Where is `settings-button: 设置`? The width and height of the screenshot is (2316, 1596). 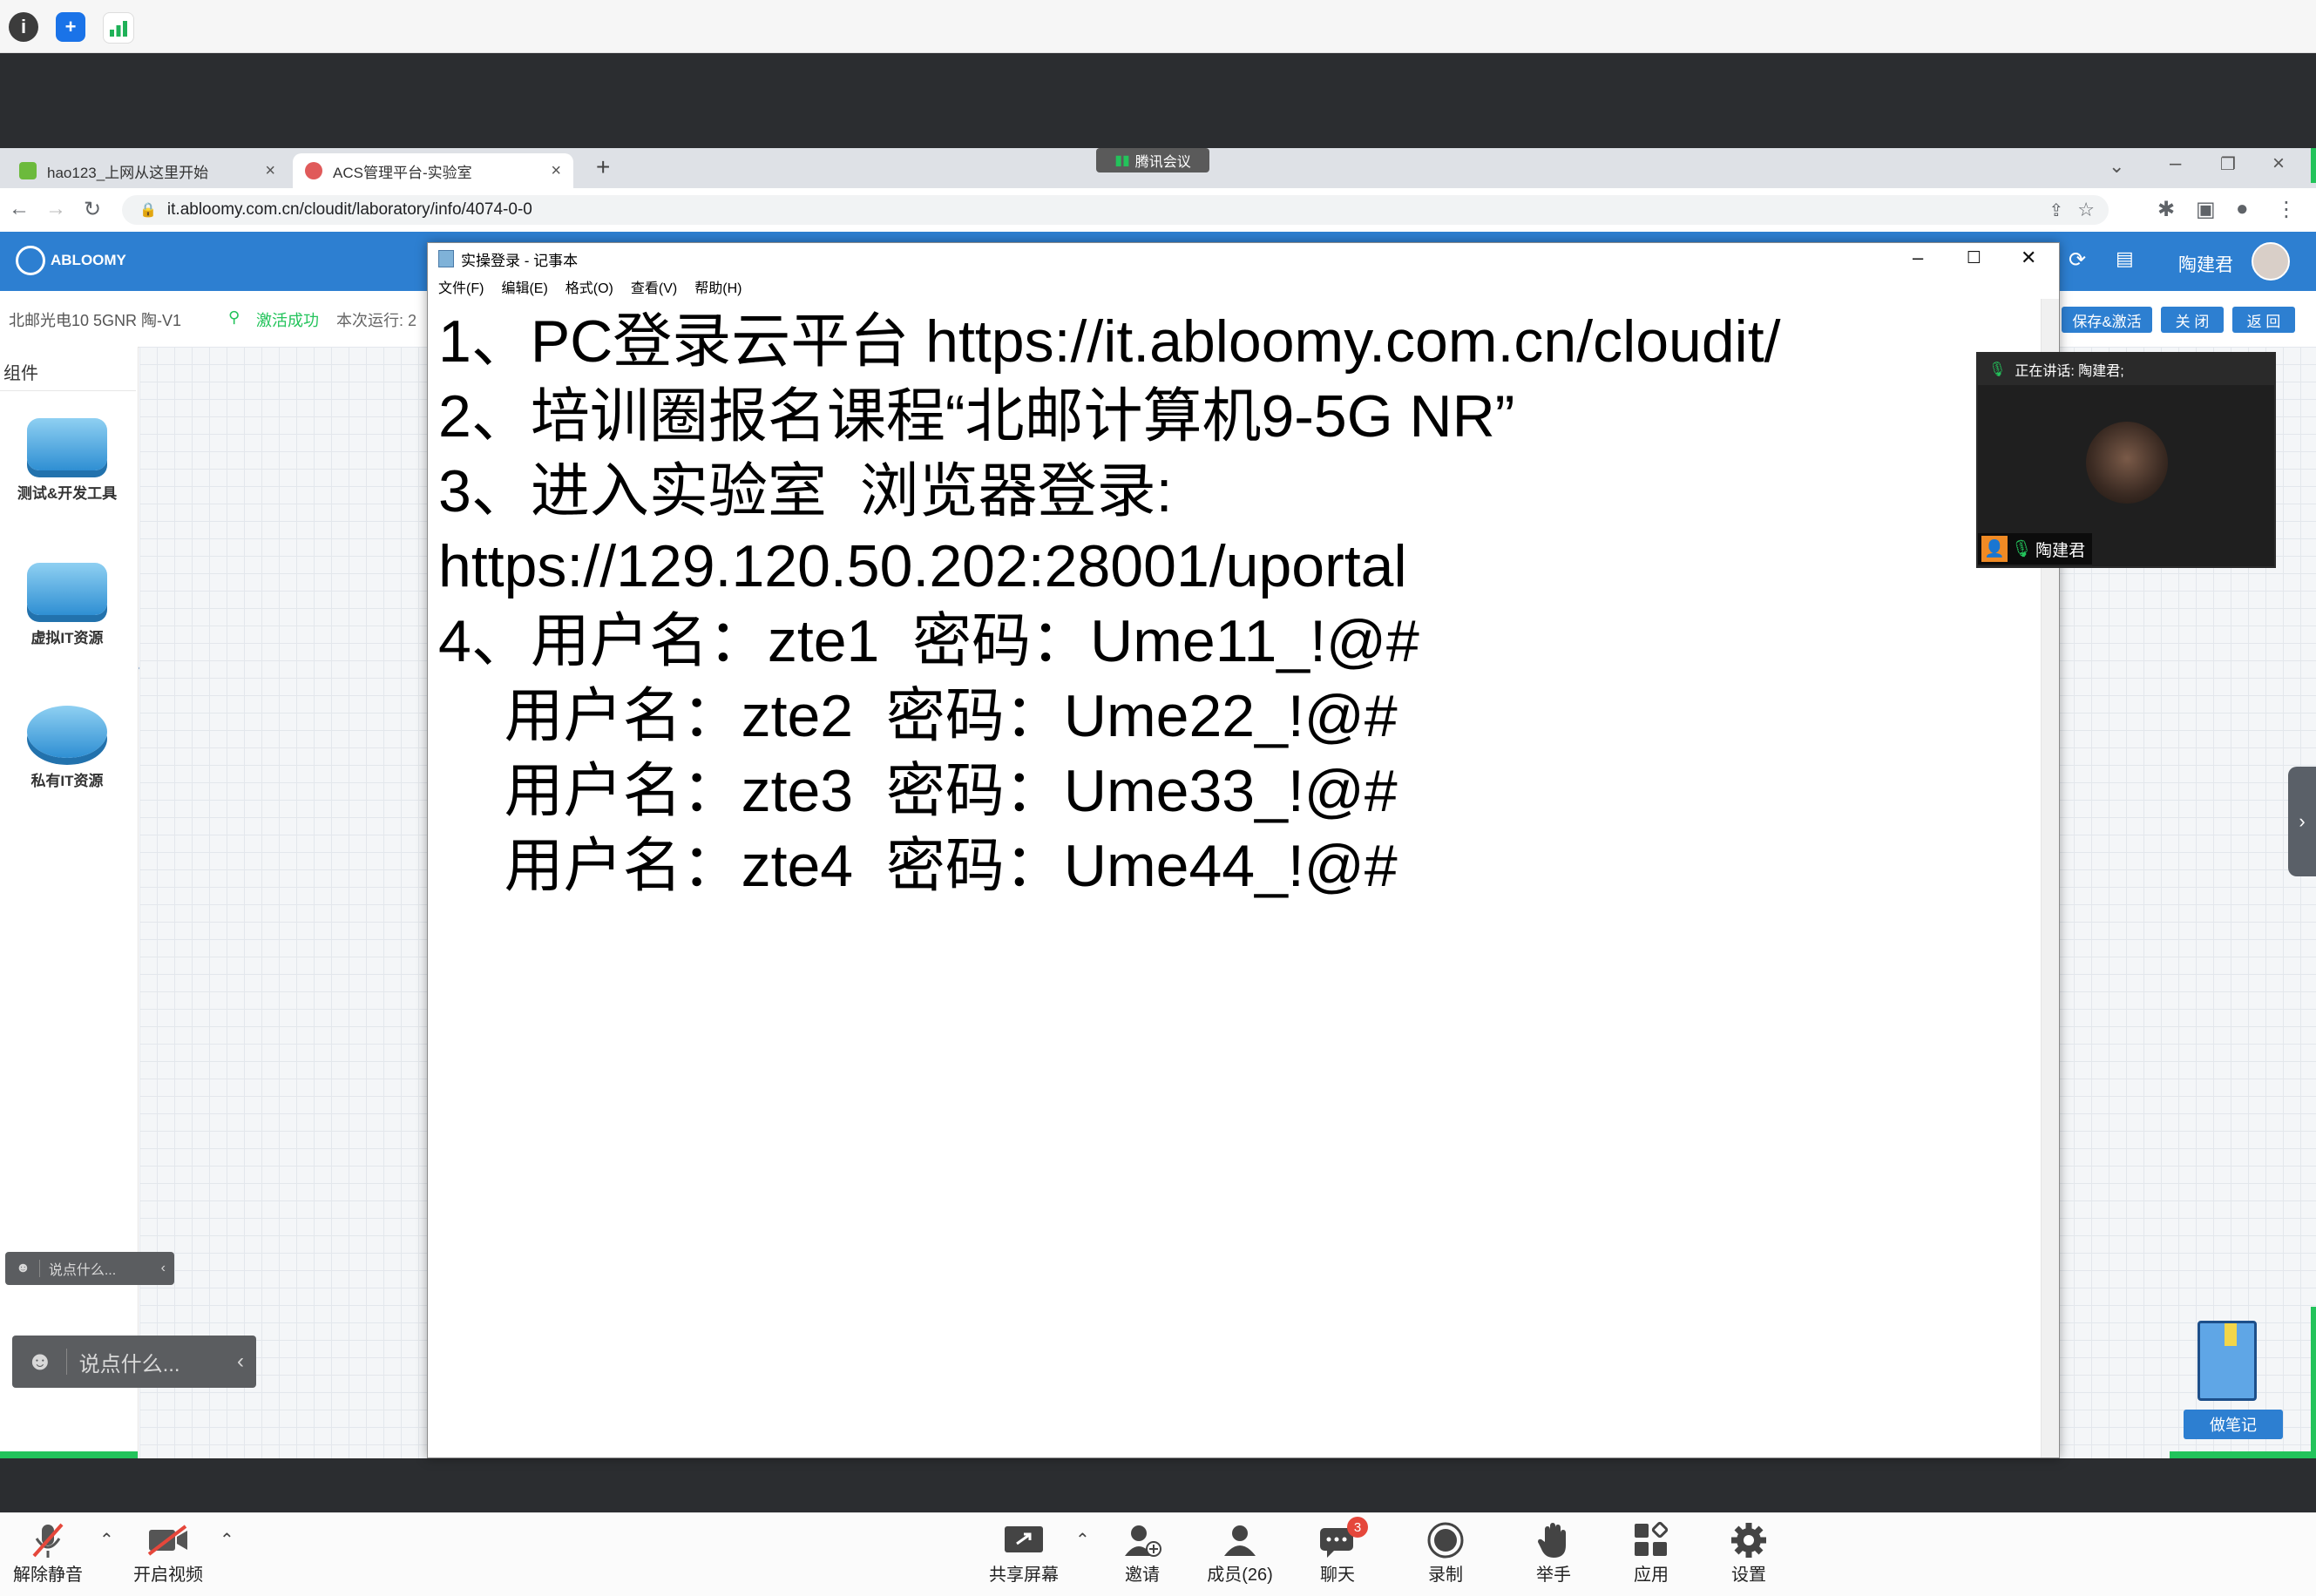 settings-button: 设置 is located at coordinates (1749, 1553).